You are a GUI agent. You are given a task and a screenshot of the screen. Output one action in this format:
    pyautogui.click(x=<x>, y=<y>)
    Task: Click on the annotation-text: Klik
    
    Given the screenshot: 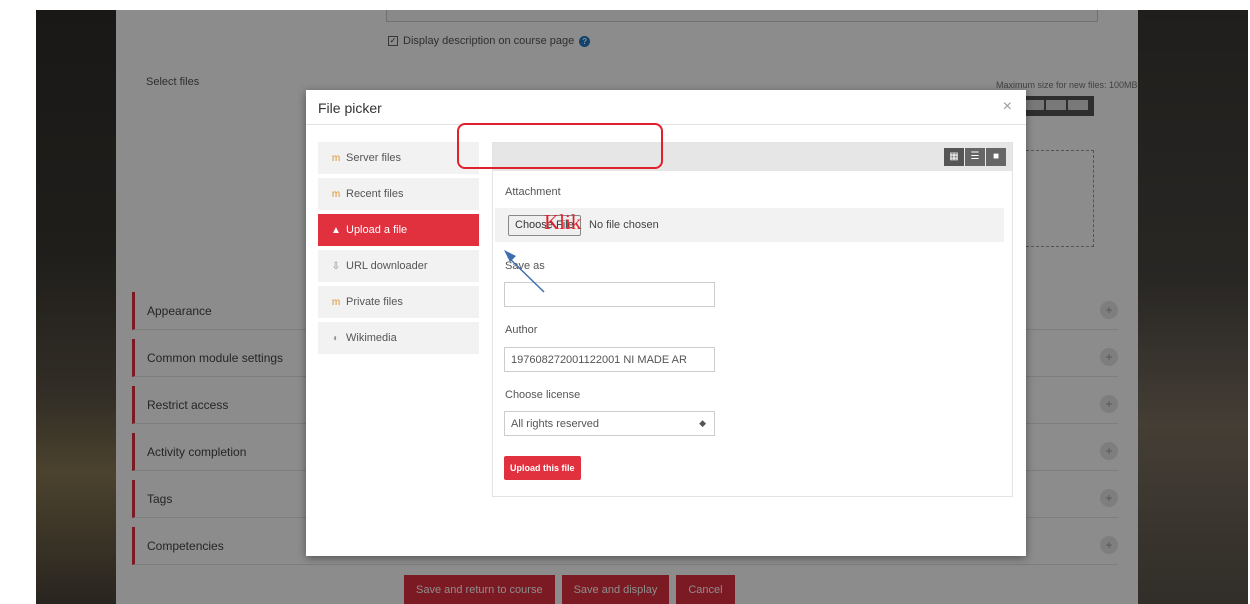 What is the action you would take?
    pyautogui.click(x=563, y=222)
    